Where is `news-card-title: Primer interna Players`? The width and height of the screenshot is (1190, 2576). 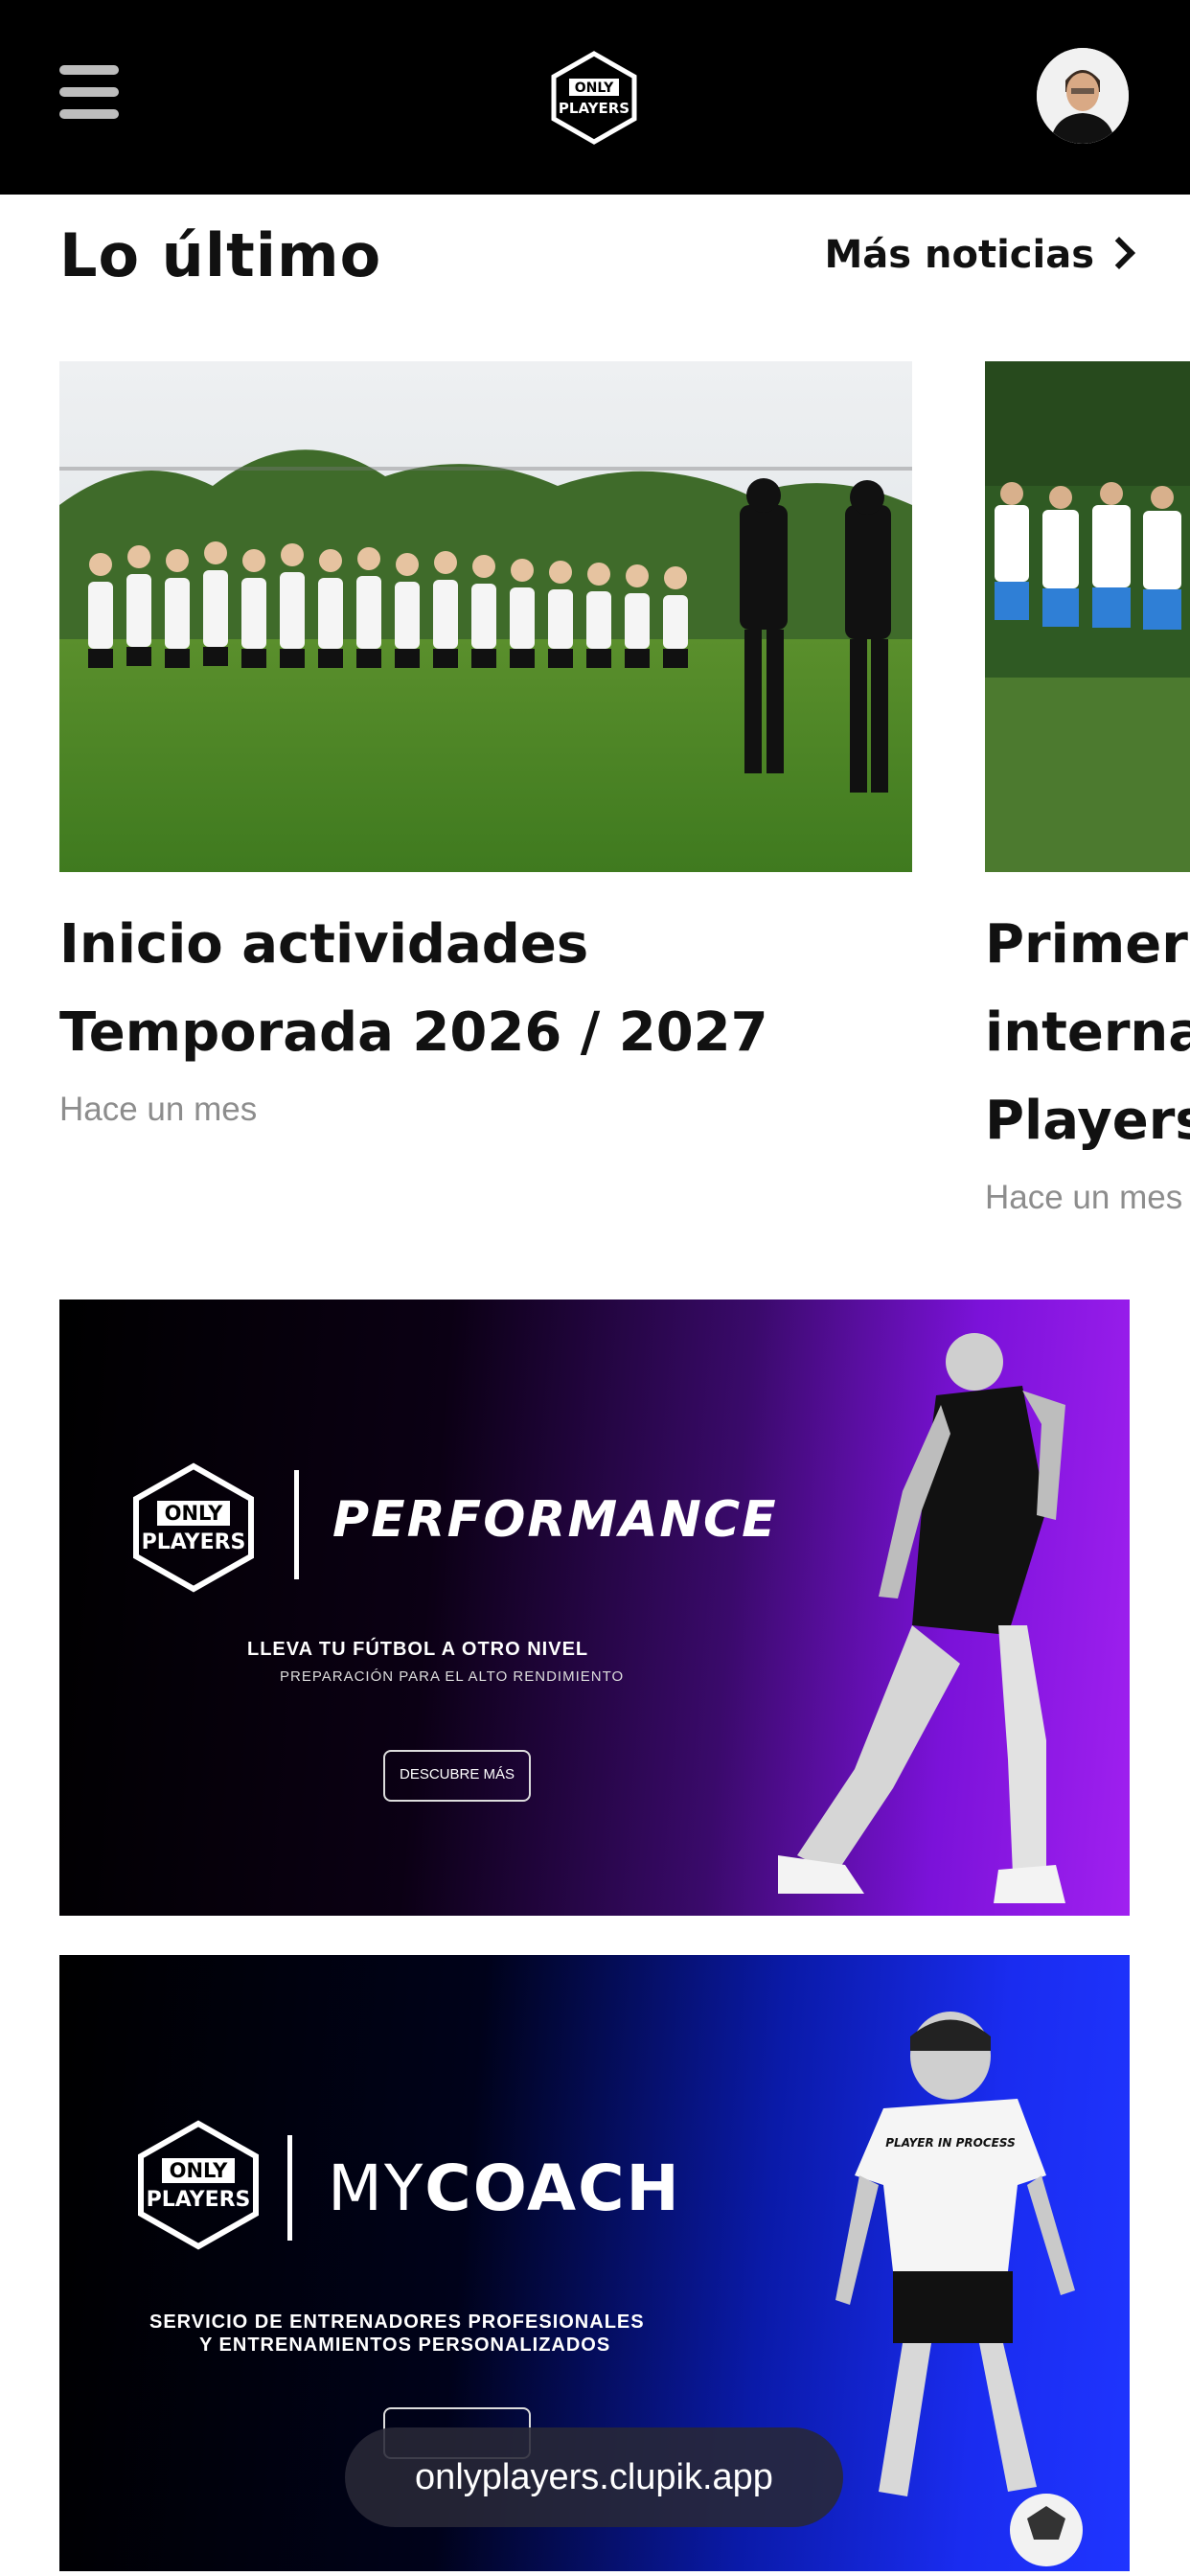
news-card-title: Primer interna Players is located at coordinates (1088, 1033).